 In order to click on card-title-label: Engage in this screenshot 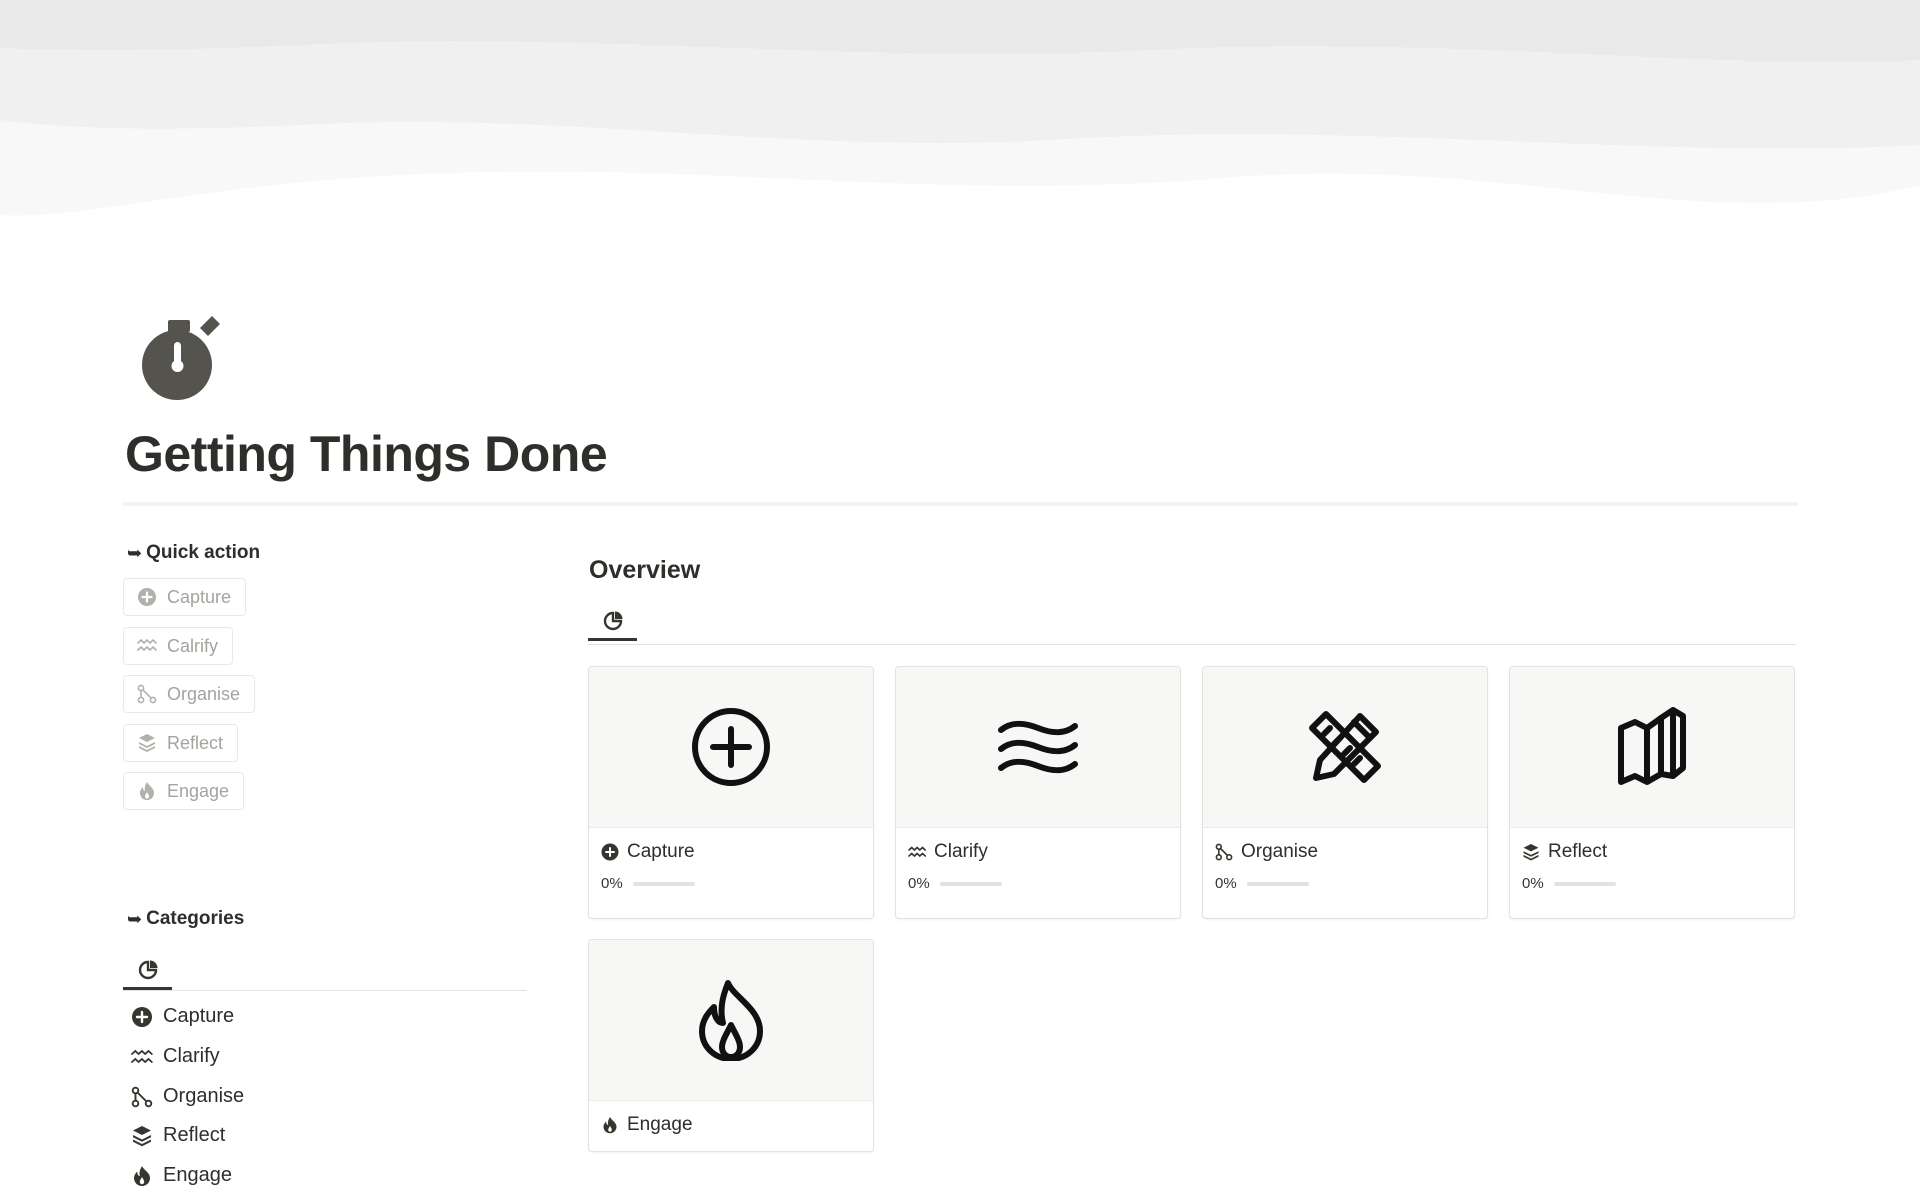, I will do `click(660, 1124)`.